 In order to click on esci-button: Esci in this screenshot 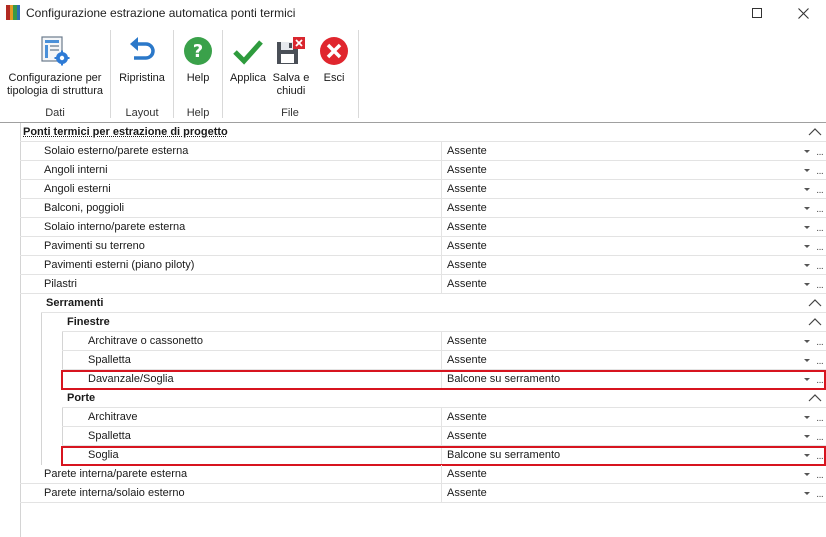, I will do `click(334, 59)`.